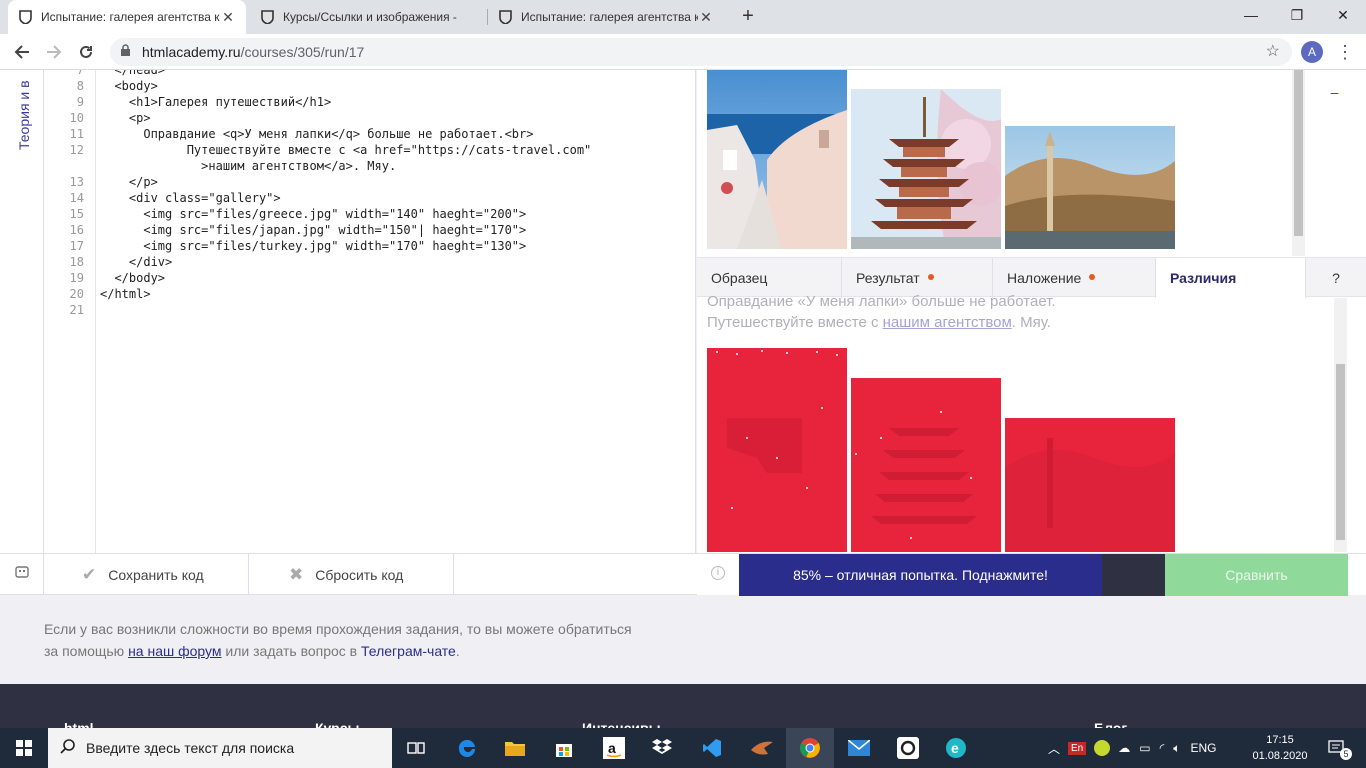 Image resolution: width=1366 pixels, height=768 pixels. What do you see at coordinates (345, 102) in the screenshot?
I see `code-line: <h1>Галерея путешествий</h1>` at bounding box center [345, 102].